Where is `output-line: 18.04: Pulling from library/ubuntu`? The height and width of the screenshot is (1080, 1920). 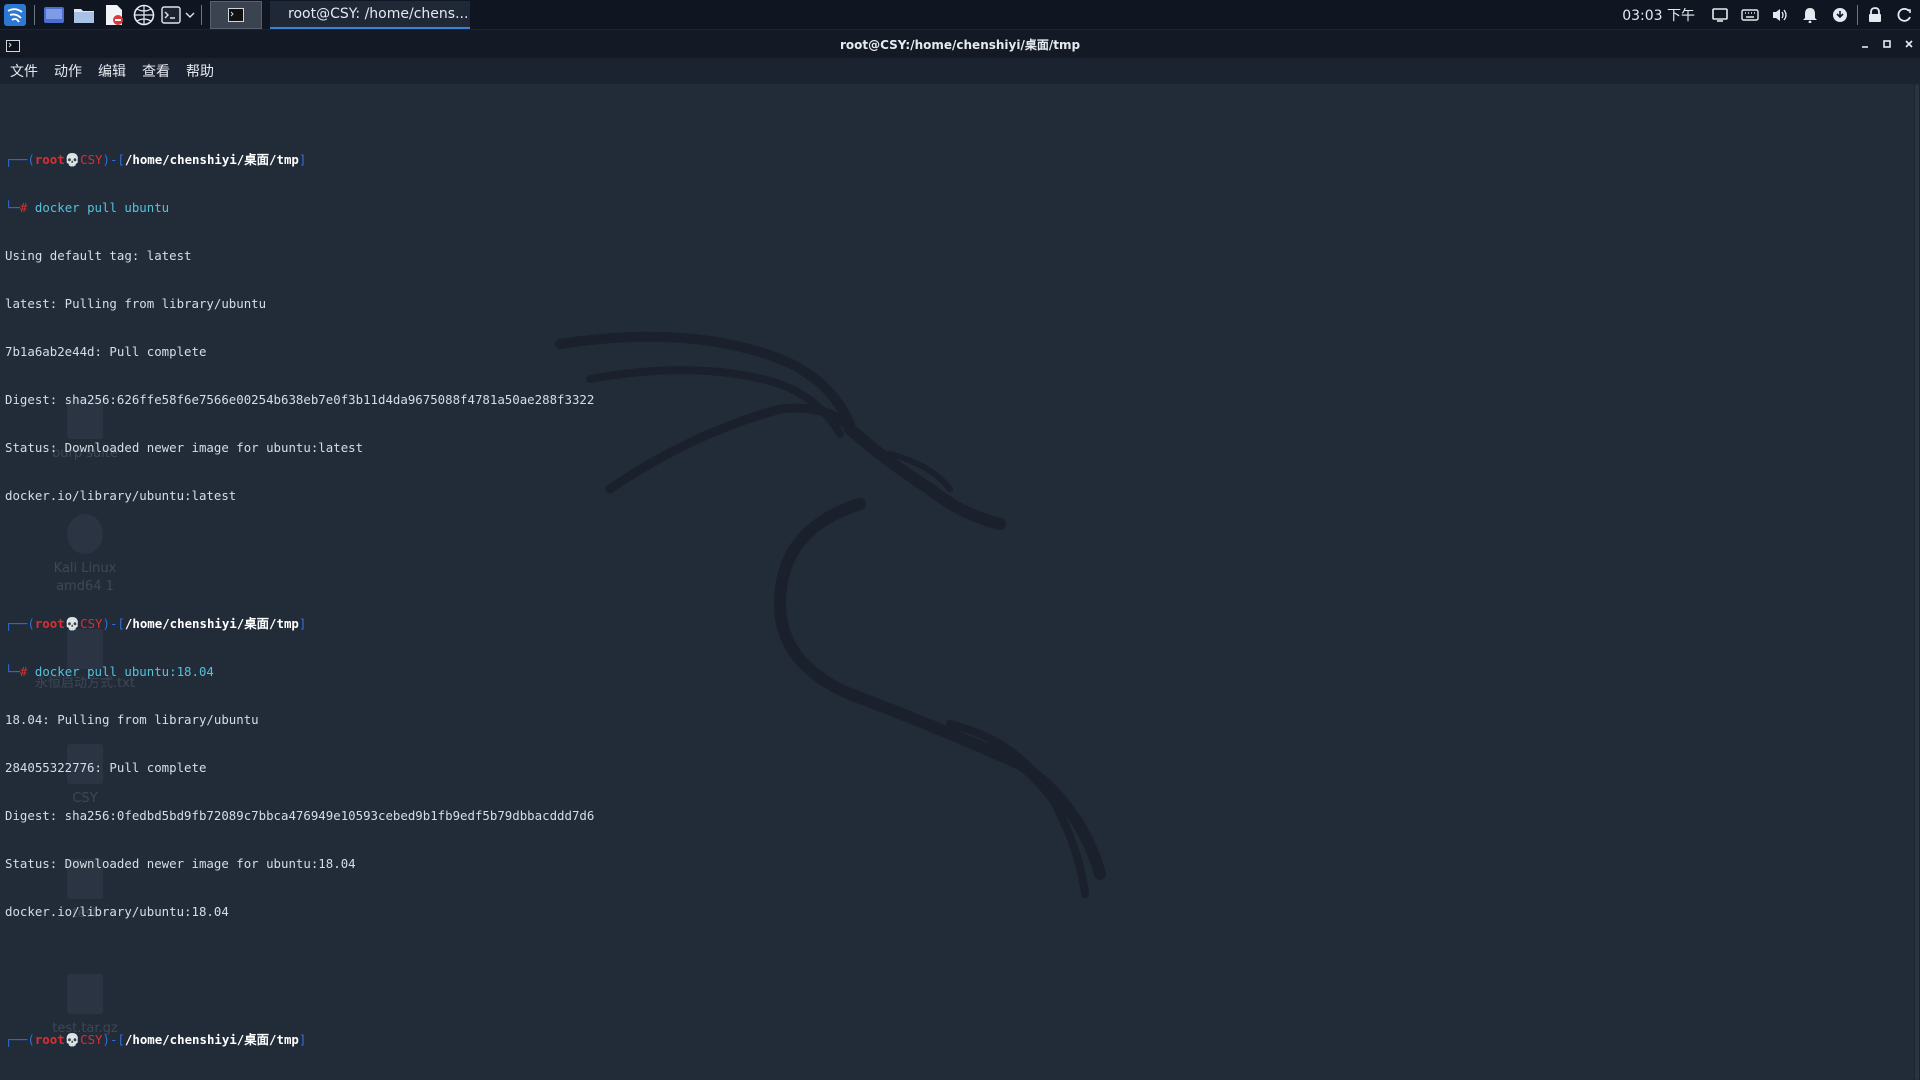 output-line: 18.04: Pulling from library/ubuntu is located at coordinates (132, 719).